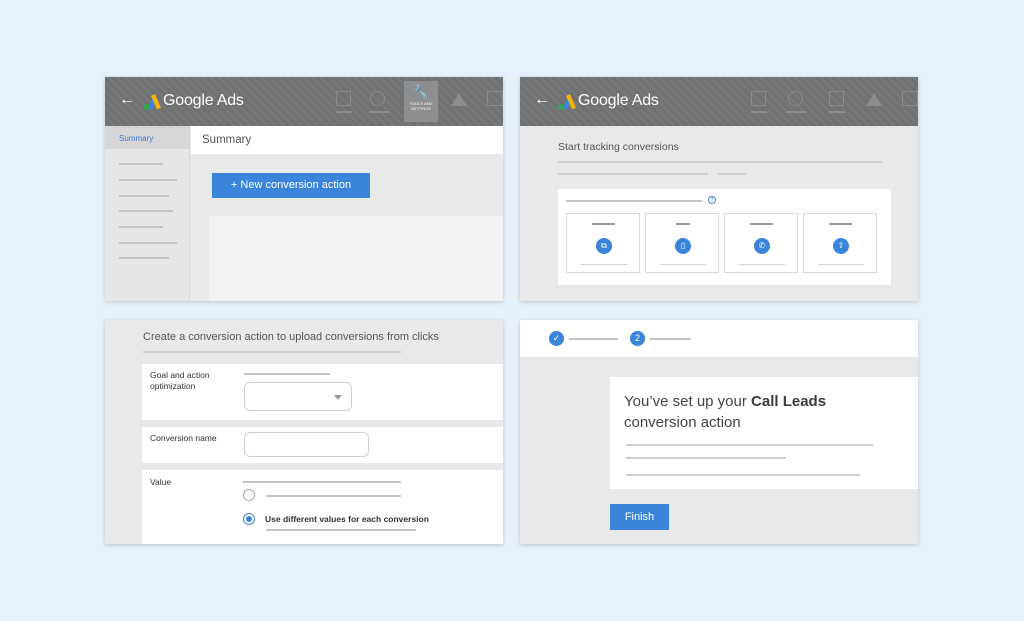 The image size is (1024, 621). Describe the element at coordinates (304, 101) in the screenshot. I see `app-header: ← Google Ads 🔧 TOOLS AND SETTINGS` at that location.